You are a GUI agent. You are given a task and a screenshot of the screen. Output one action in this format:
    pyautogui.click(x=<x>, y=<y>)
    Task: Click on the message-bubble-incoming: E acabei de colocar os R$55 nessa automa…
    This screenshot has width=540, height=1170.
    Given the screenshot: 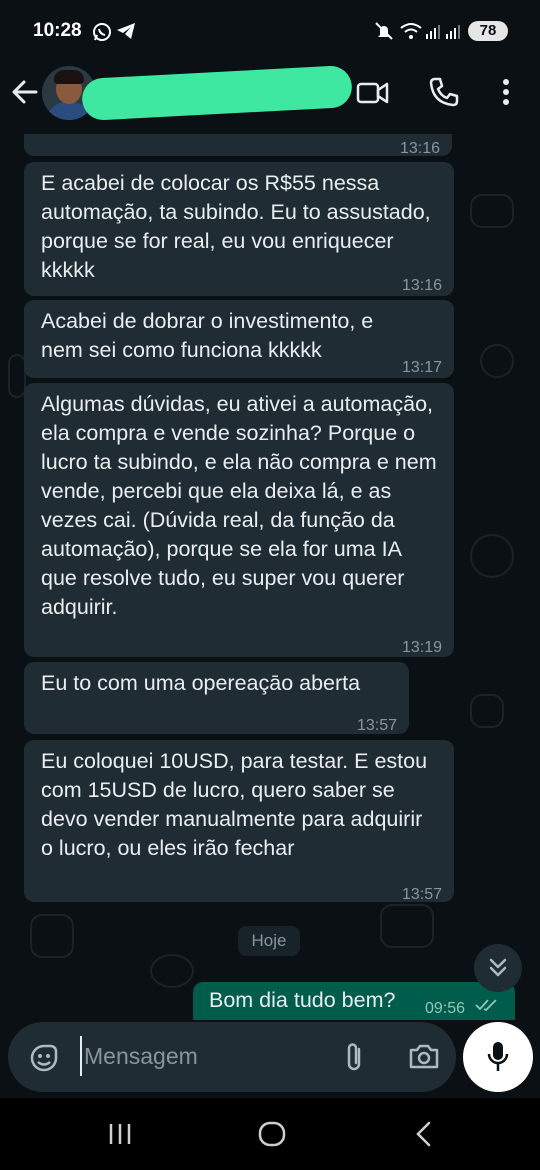 What is the action you would take?
    pyautogui.click(x=239, y=229)
    